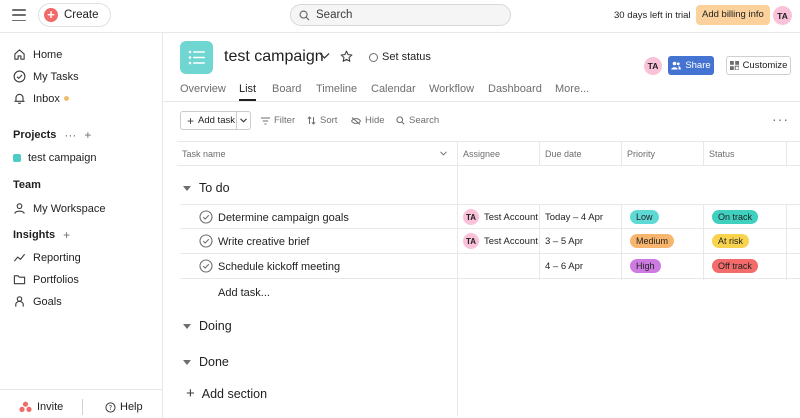  What do you see at coordinates (574, 217) in the screenshot?
I see `due-date: Today – 4 Apr` at bounding box center [574, 217].